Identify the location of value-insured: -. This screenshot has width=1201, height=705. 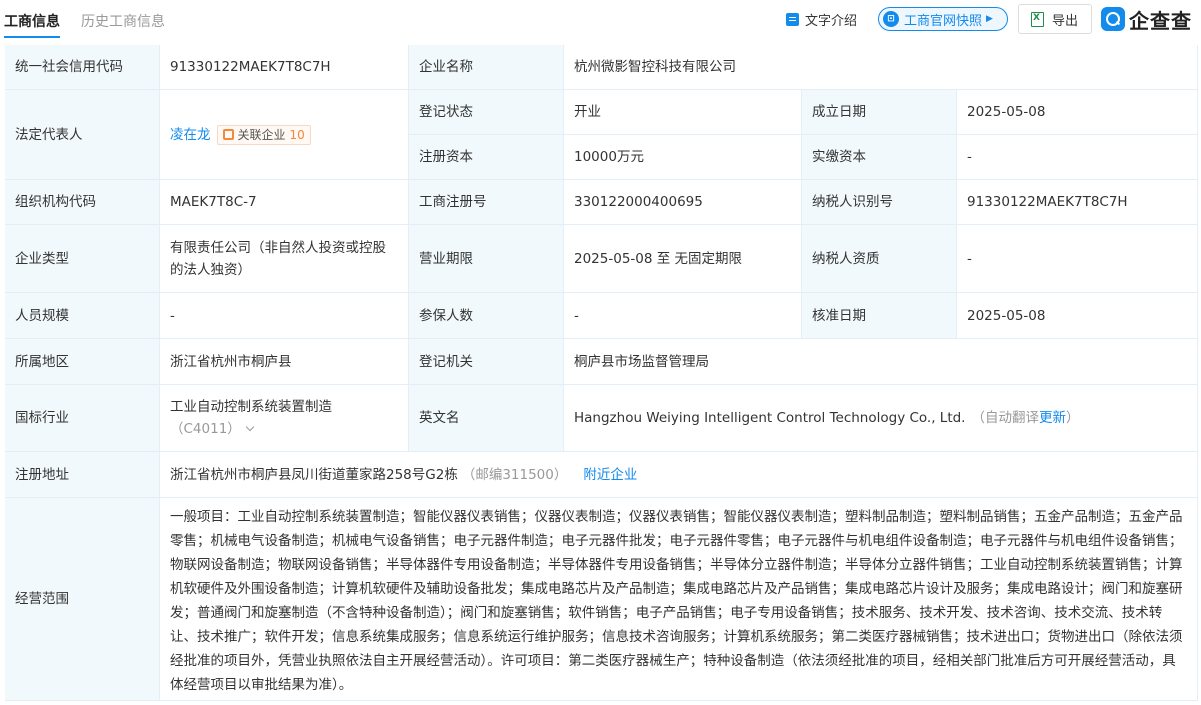
(683, 316).